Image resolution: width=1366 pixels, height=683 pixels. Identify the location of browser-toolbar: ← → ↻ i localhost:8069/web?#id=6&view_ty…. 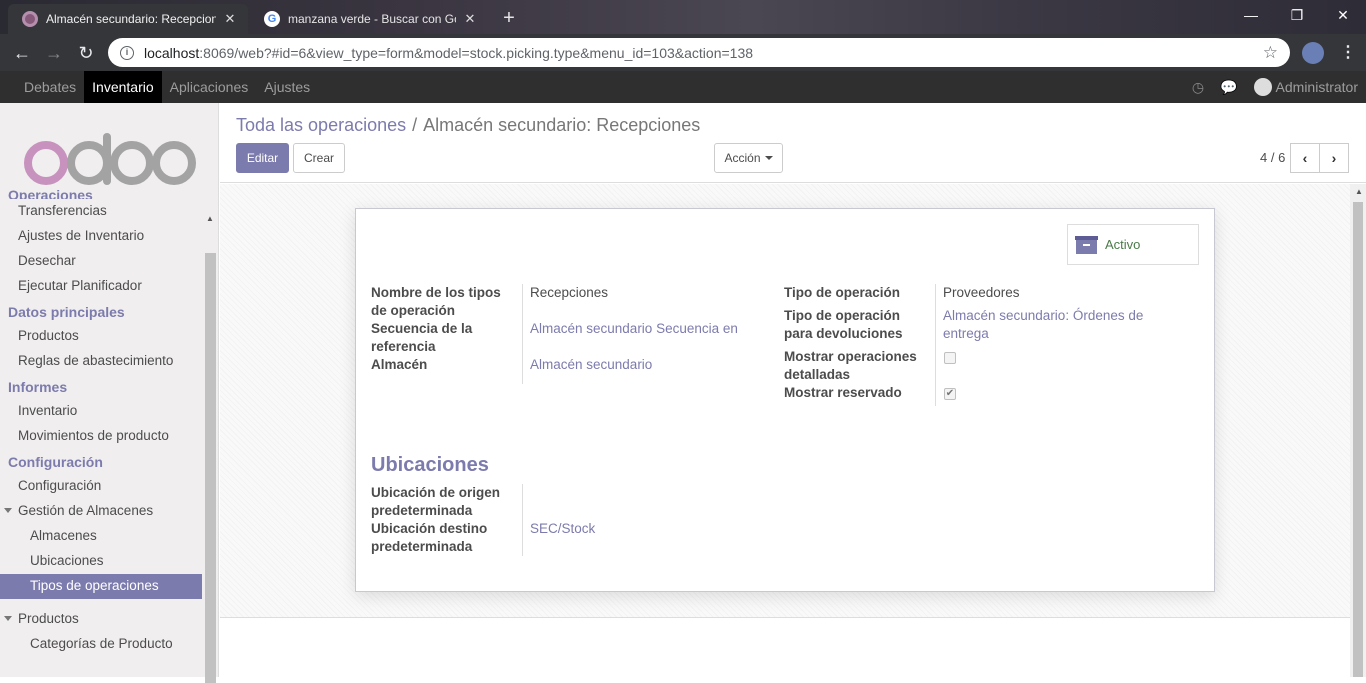
(683, 52).